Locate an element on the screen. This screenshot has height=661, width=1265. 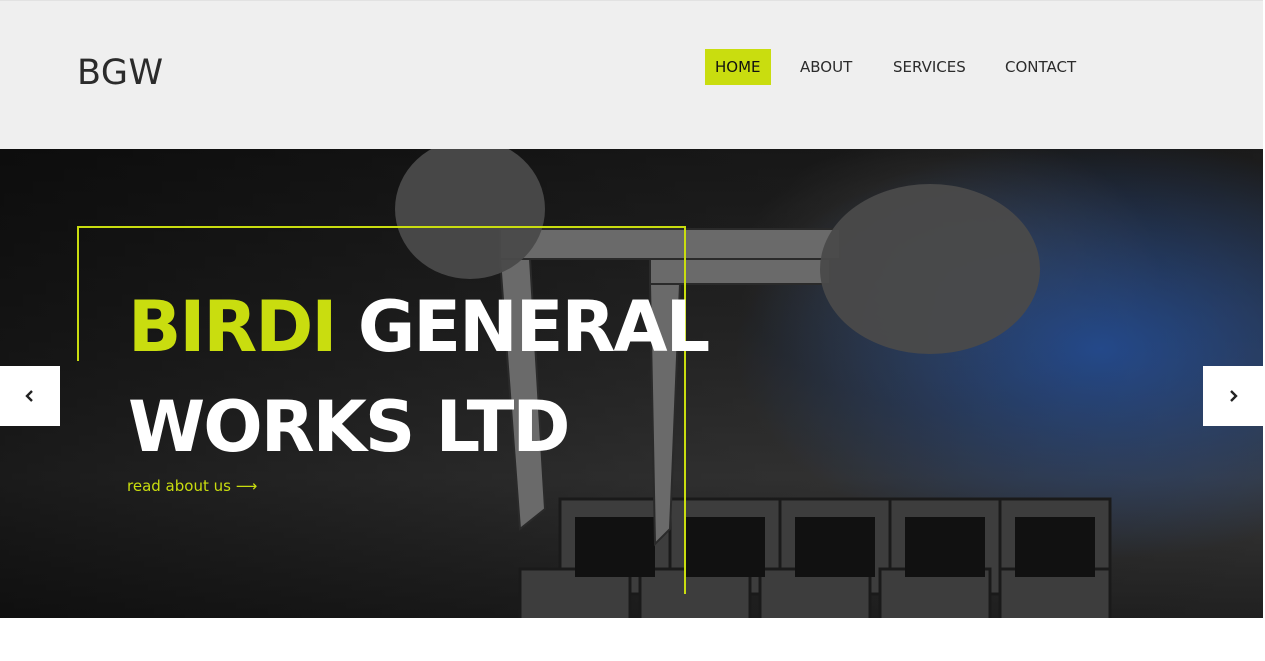
nav-item-contact: CONTACT is located at coordinates (1040, 67).